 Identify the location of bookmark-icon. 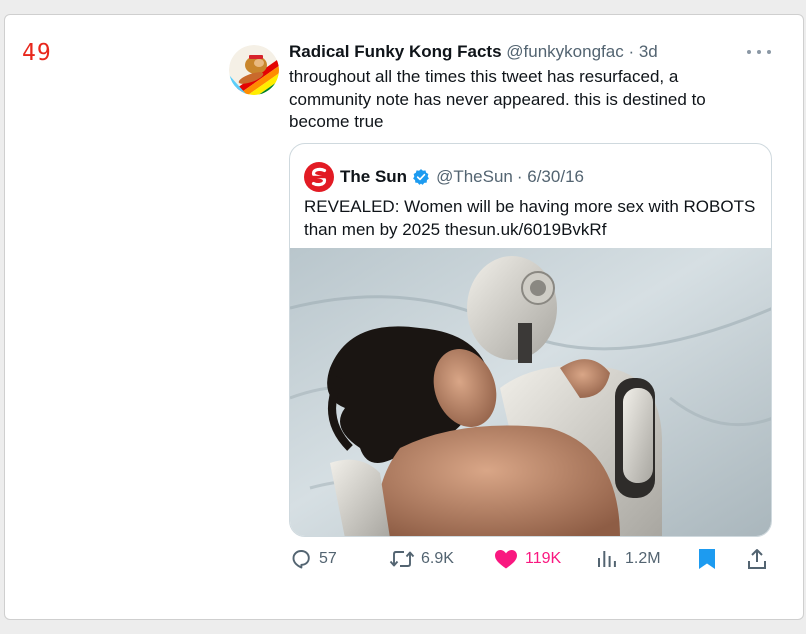
(707, 559).